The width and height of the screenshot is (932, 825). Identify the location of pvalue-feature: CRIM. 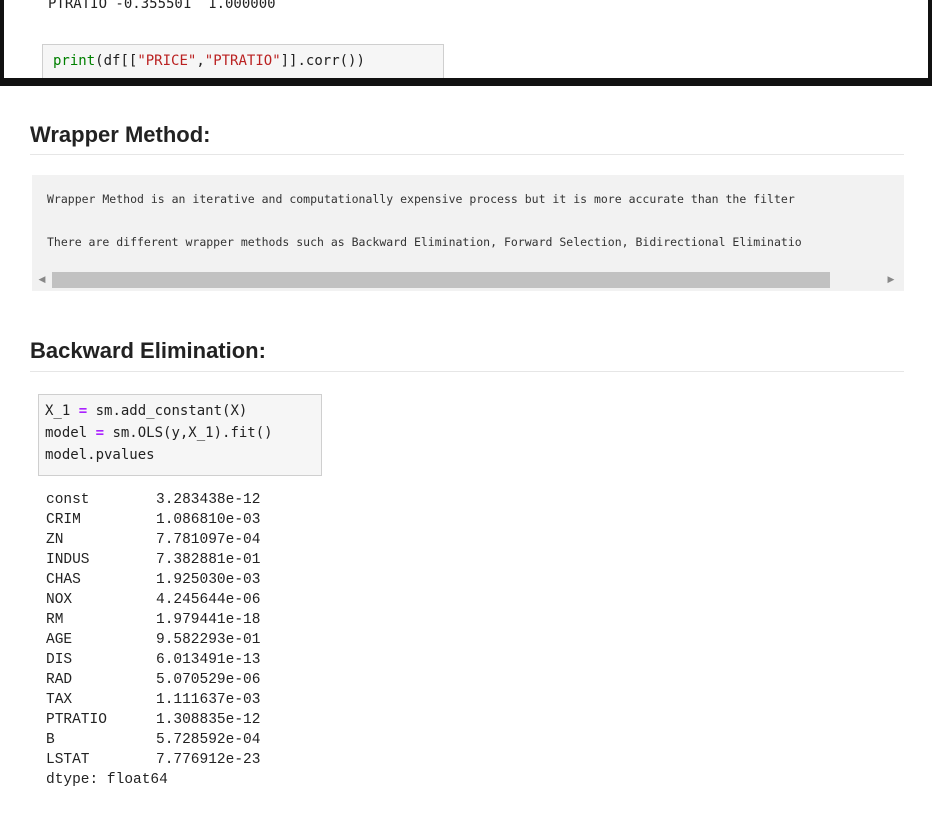
(63, 520).